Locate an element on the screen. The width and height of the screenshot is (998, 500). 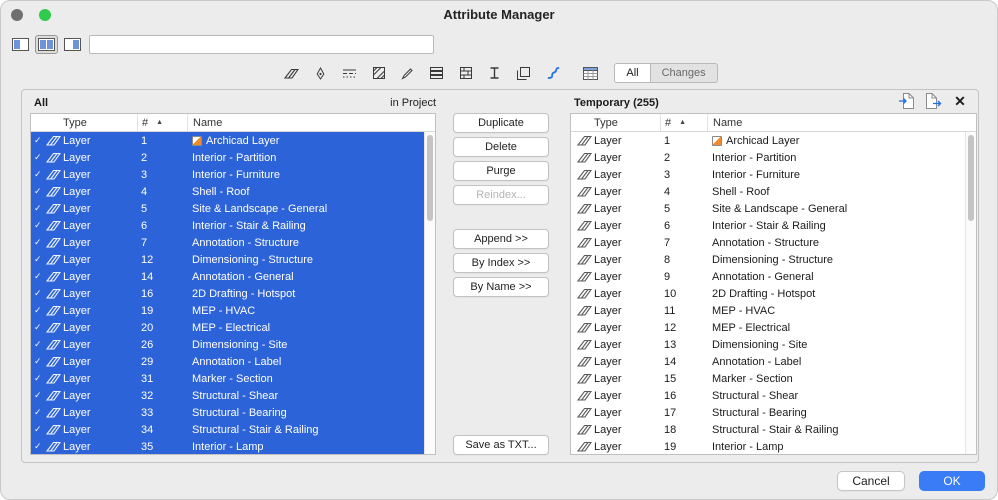
delete-button: Delete is located at coordinates (501, 147).